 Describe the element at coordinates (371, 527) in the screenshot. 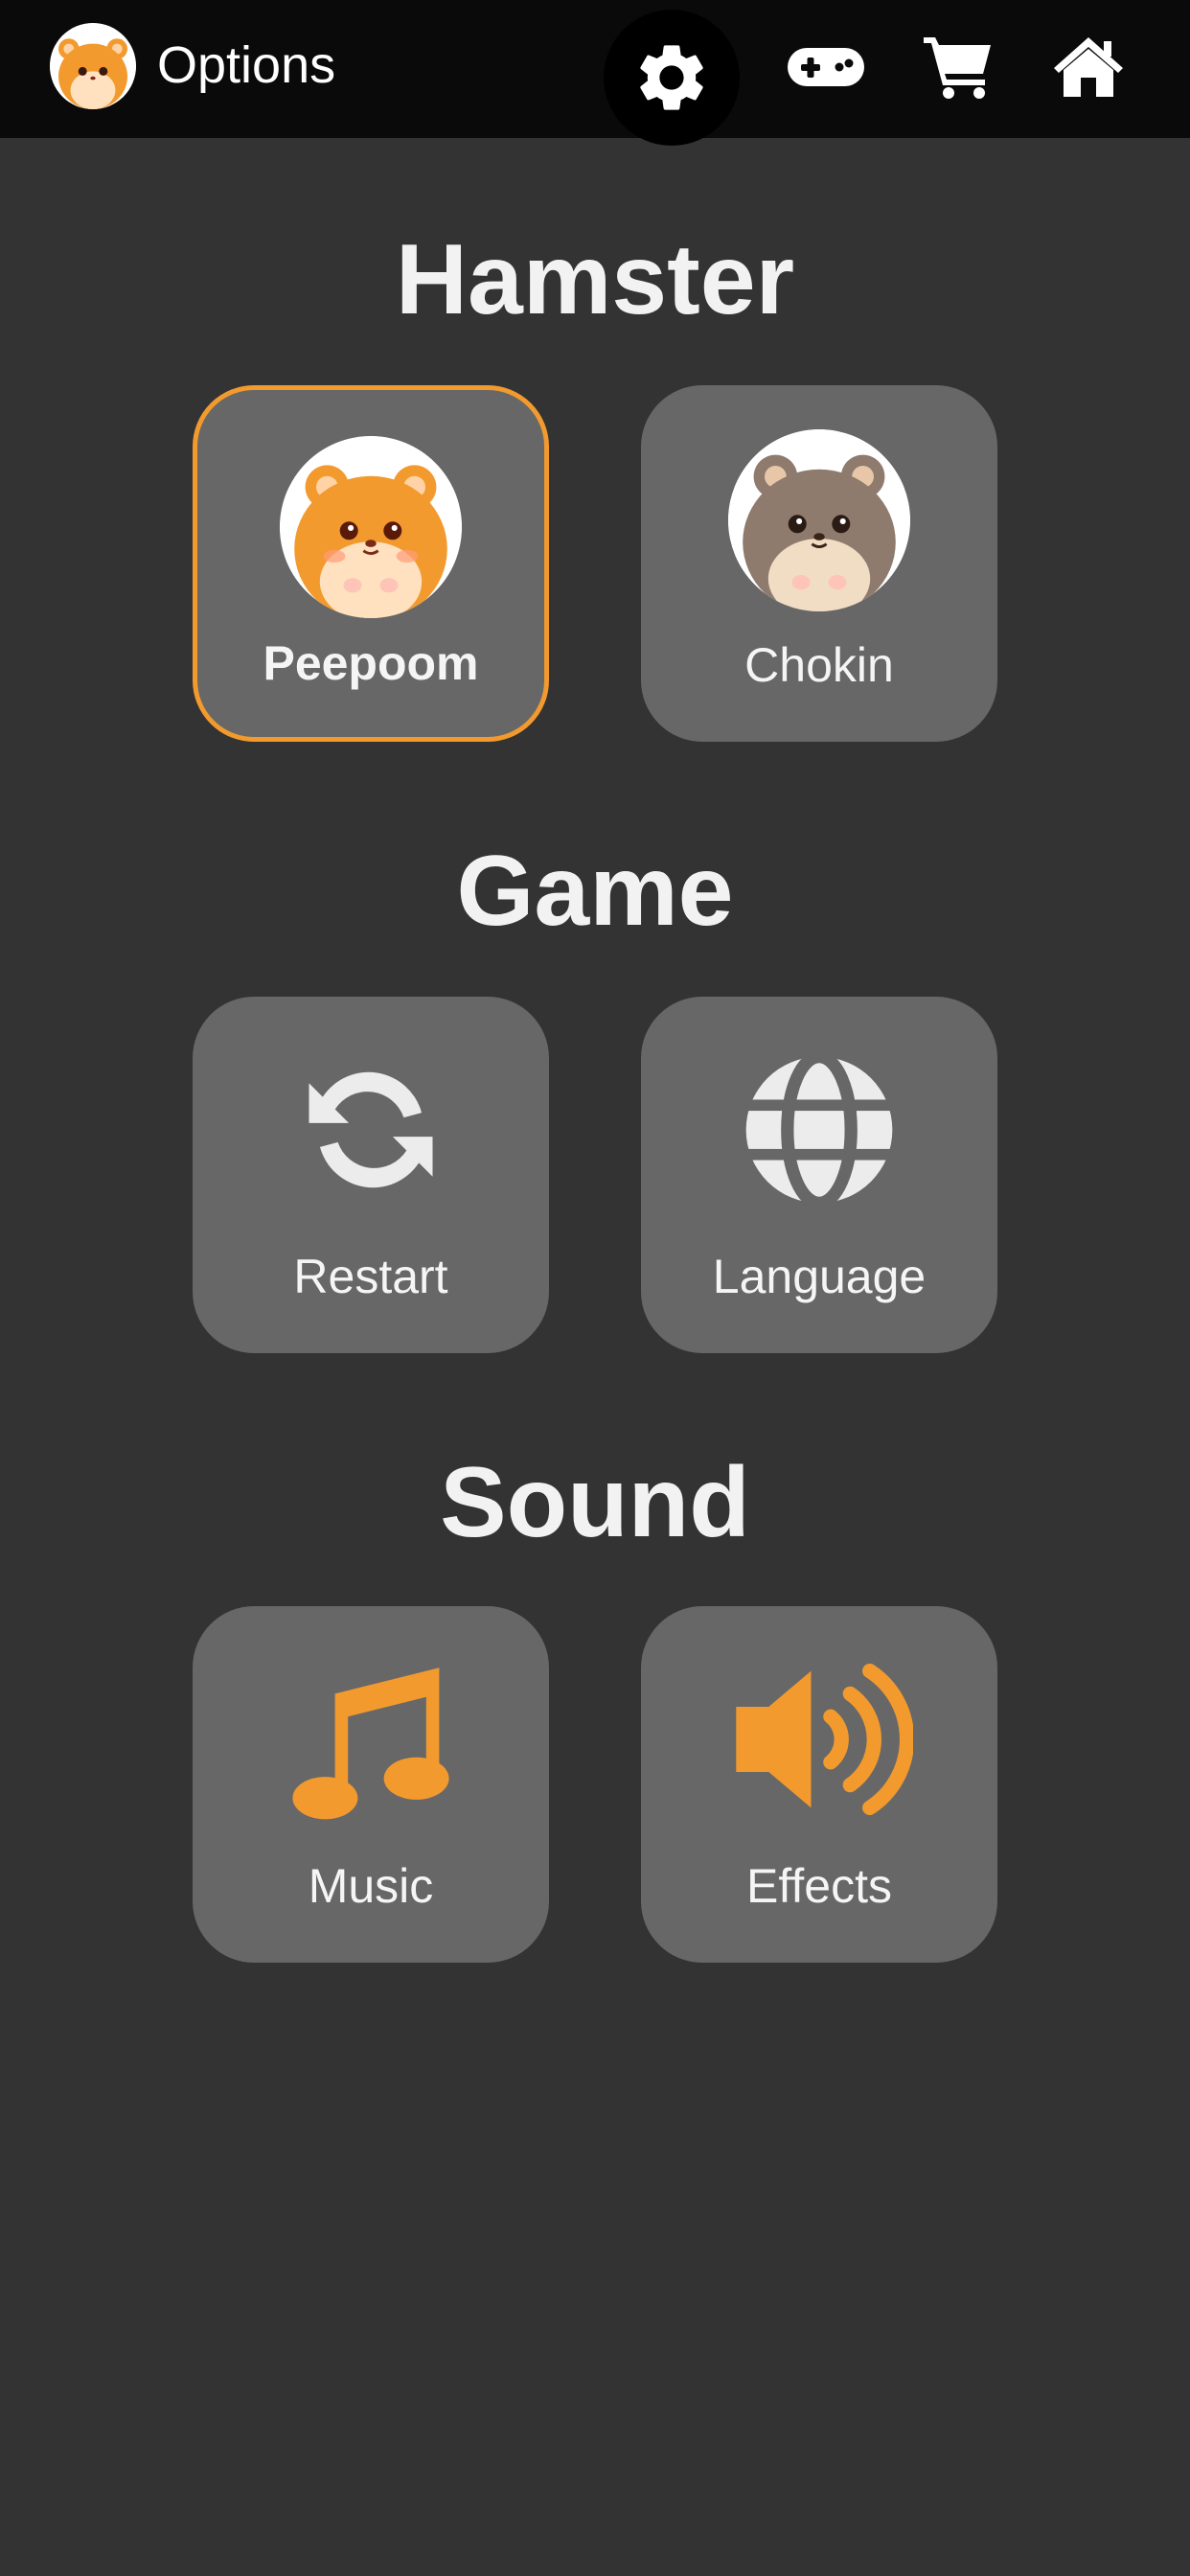

I see `orange-hamster-icon` at that location.